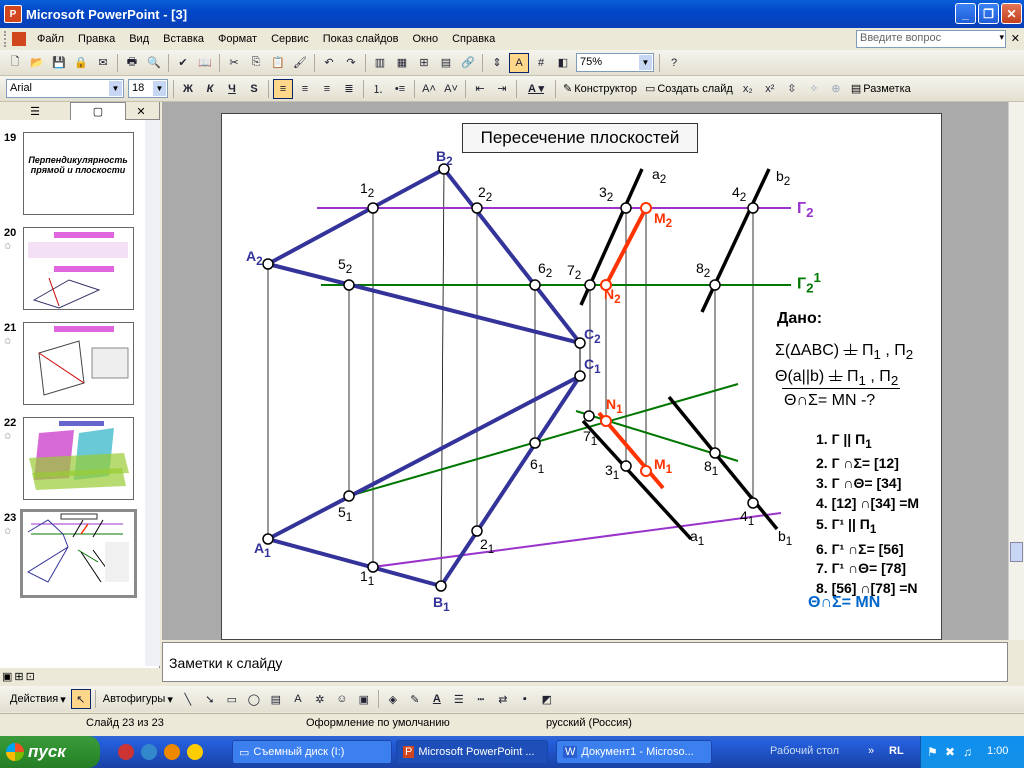 Image resolution: width=1024 pixels, height=768 pixels. I want to click on tray-safe-remove-icon: ✖, so click(950, 752).